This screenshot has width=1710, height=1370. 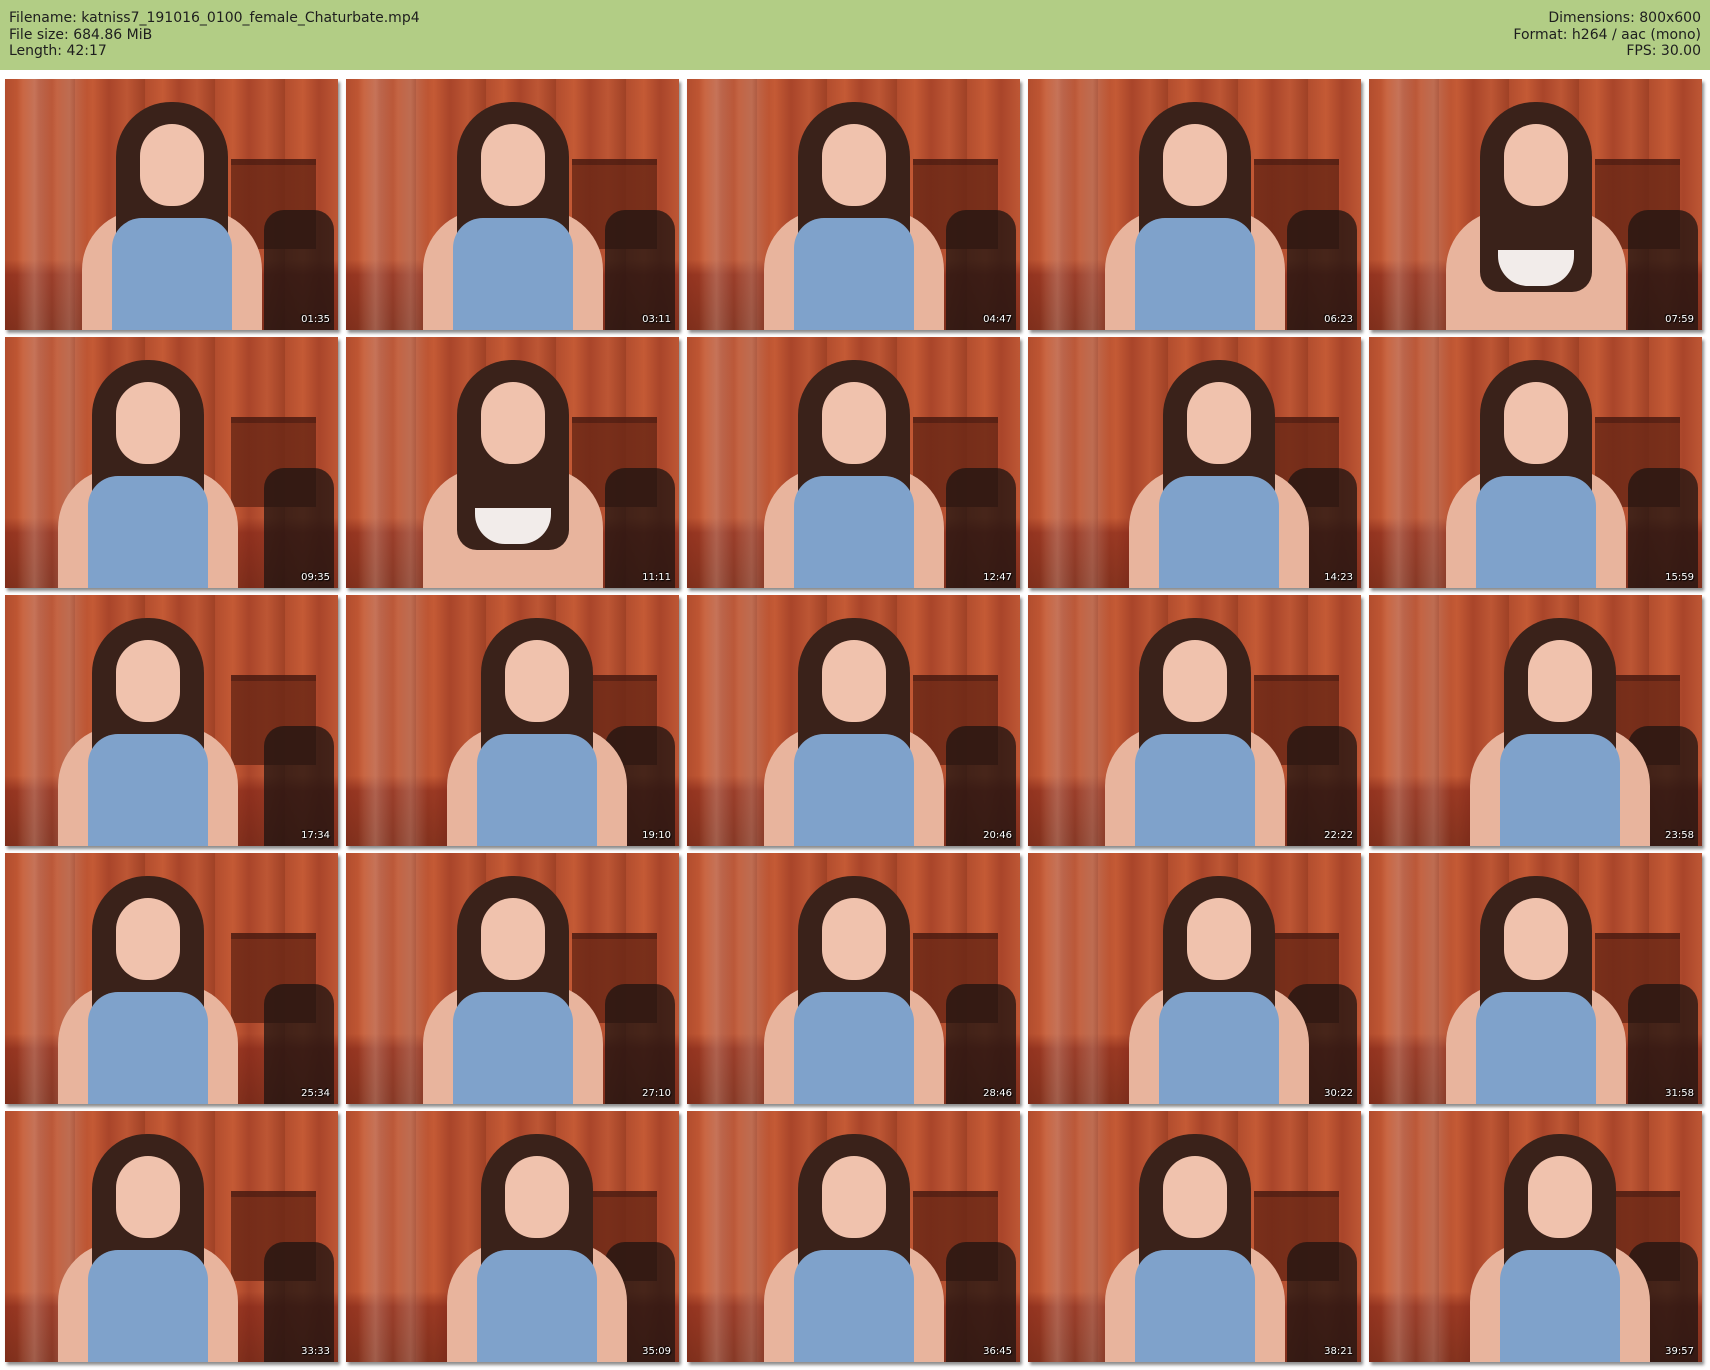 I want to click on timestamp-label: 11:11, so click(x=656, y=577).